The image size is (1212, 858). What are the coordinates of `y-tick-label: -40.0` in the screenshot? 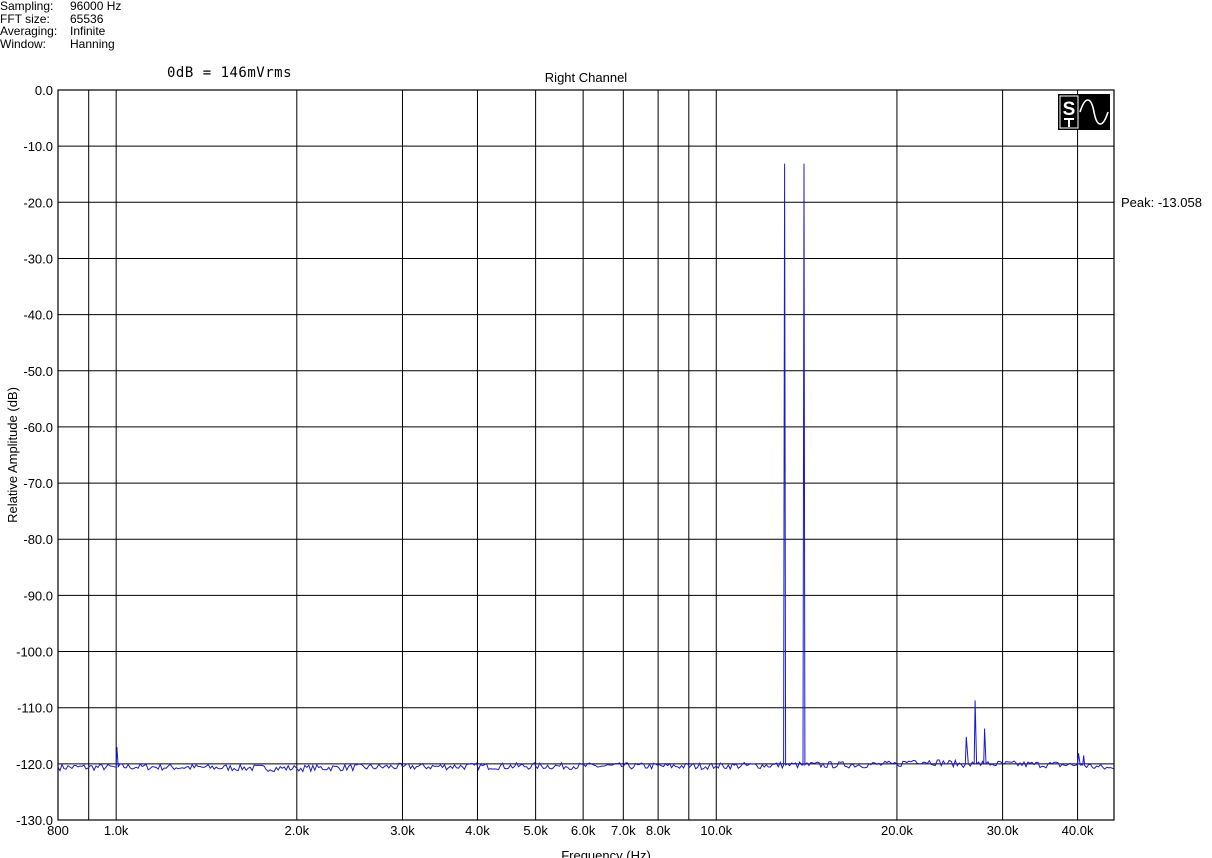 It's located at (38, 315).